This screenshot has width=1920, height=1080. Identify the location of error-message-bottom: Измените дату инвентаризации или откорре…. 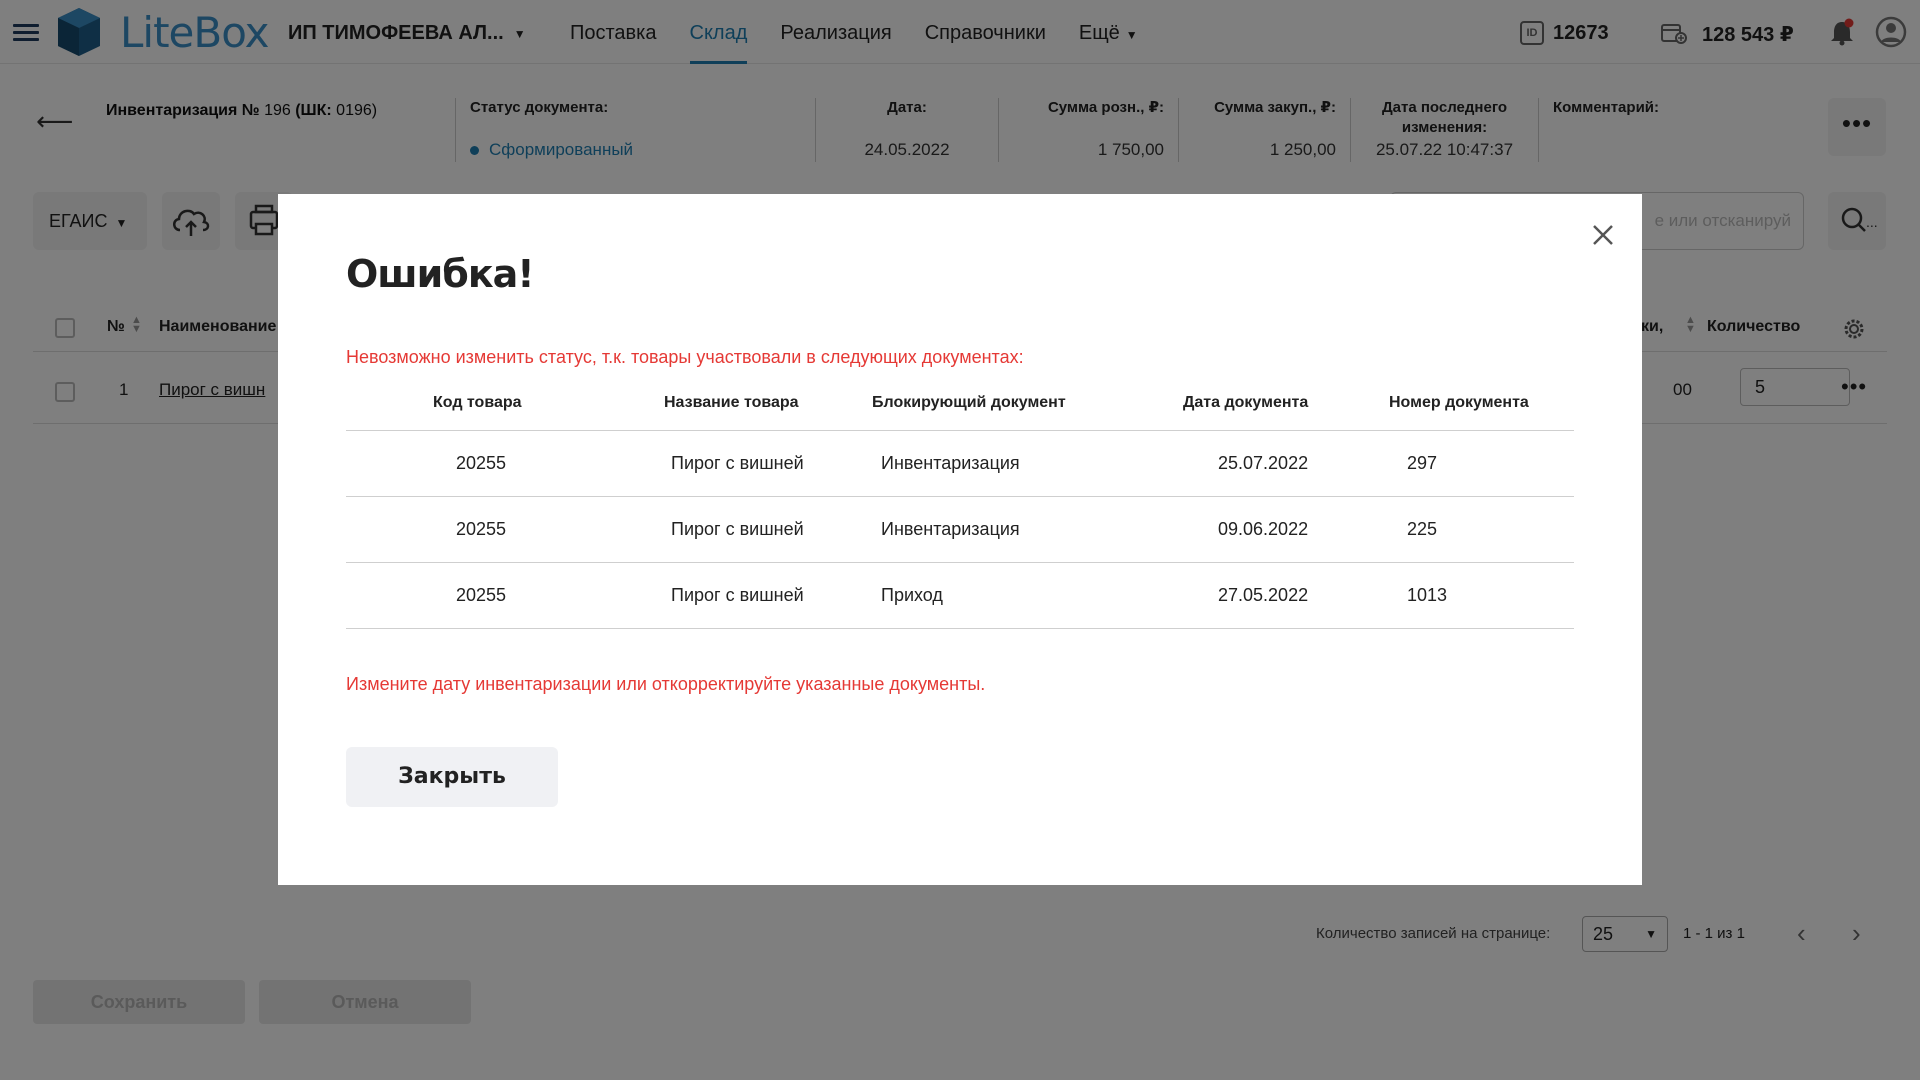
(666, 684).